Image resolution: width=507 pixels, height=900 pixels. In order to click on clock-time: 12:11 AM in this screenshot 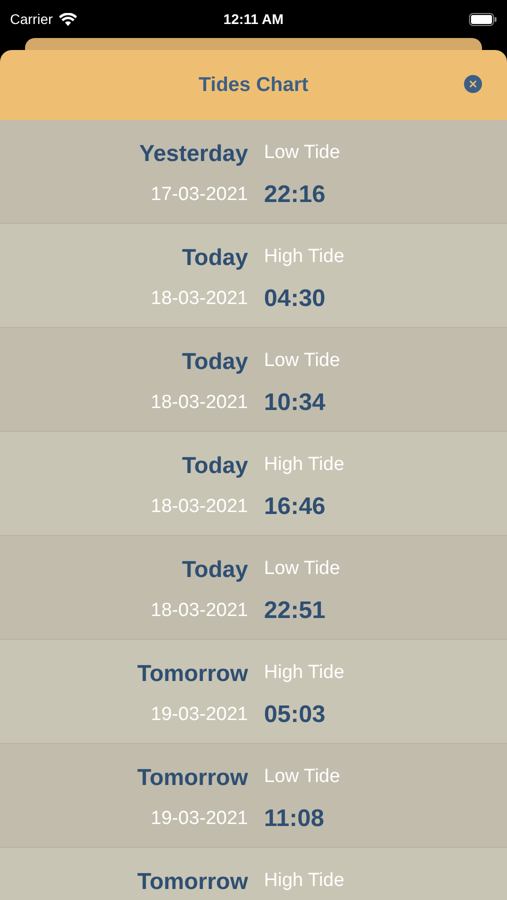, I will do `click(253, 19)`.